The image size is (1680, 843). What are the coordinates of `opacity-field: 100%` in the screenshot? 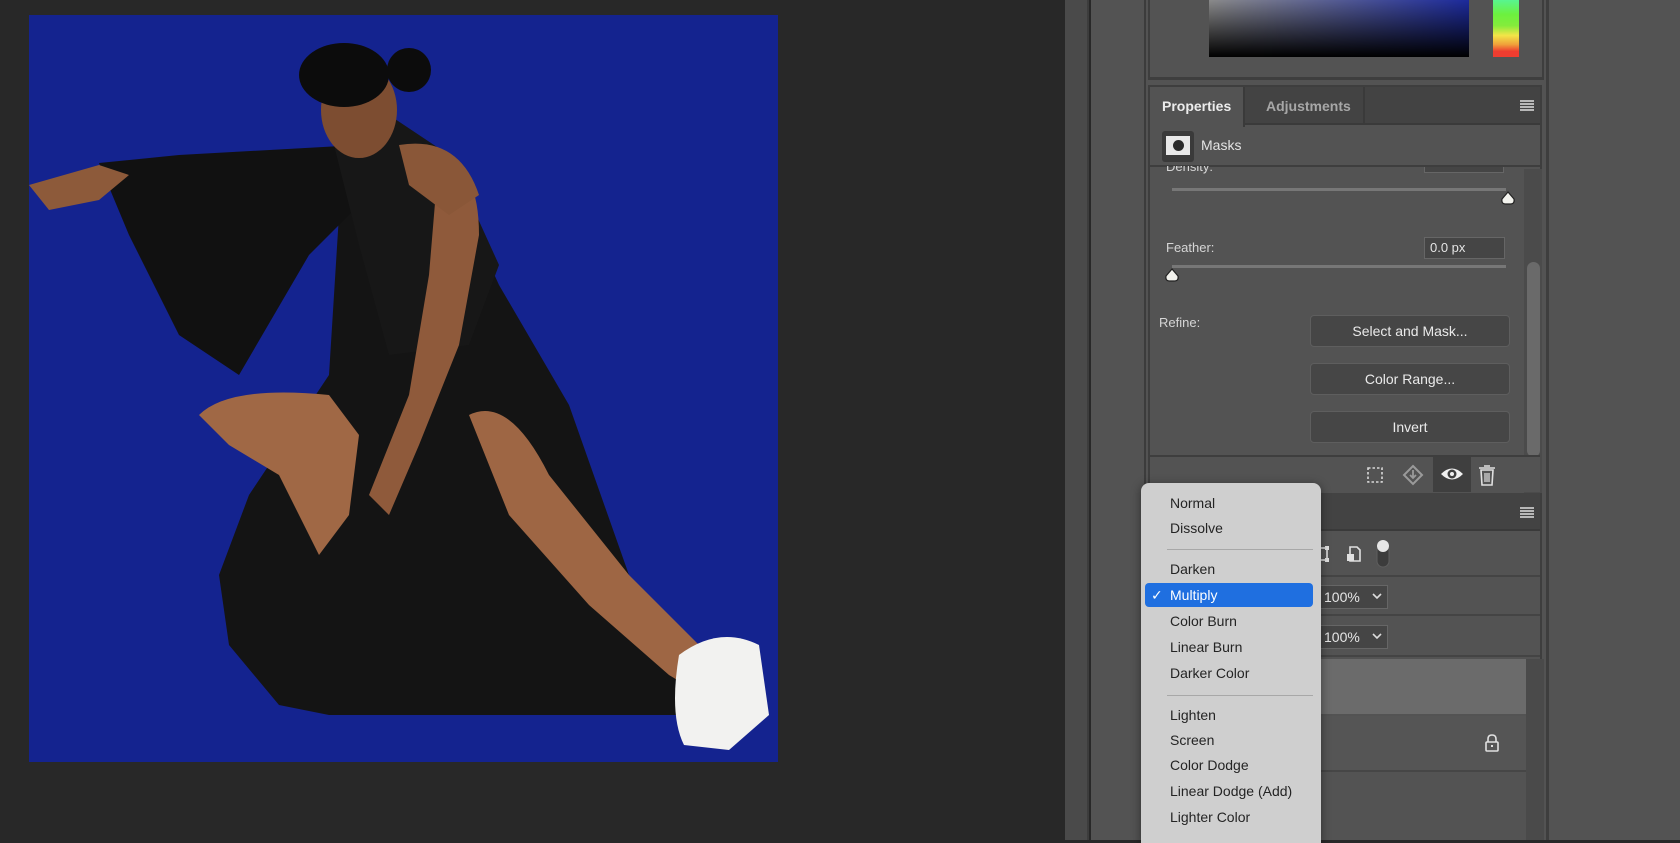 It's located at (1343, 597).